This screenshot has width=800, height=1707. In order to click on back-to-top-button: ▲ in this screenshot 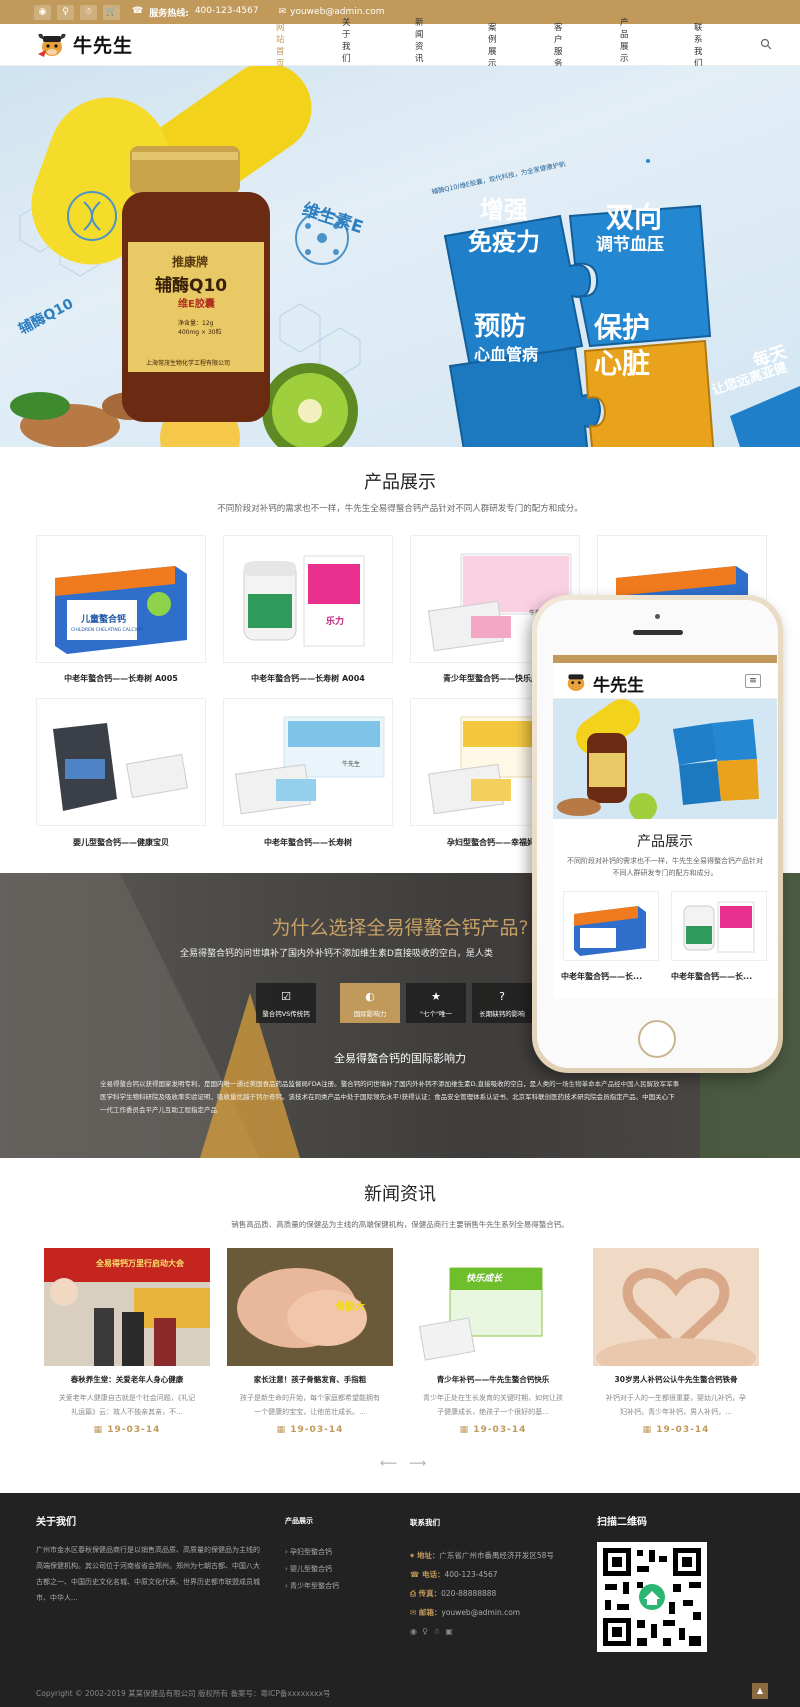, I will do `click(760, 1691)`.